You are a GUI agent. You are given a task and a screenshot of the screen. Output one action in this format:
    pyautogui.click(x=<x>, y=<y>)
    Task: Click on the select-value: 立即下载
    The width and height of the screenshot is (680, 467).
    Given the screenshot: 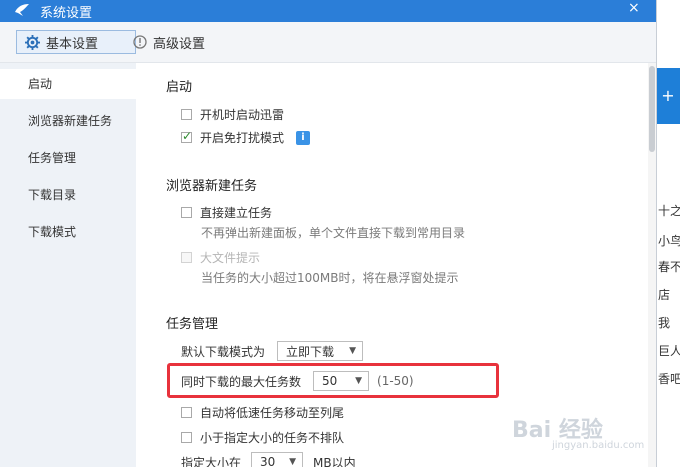 What is the action you would take?
    pyautogui.click(x=310, y=351)
    